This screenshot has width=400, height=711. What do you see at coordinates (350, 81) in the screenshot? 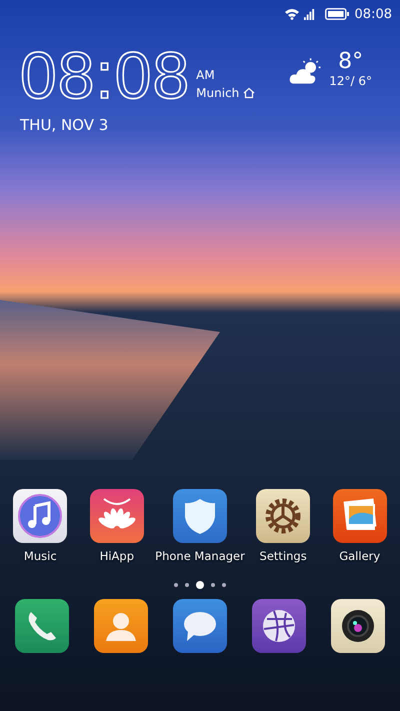
I see `temperature-range: 12°/ 6°` at bounding box center [350, 81].